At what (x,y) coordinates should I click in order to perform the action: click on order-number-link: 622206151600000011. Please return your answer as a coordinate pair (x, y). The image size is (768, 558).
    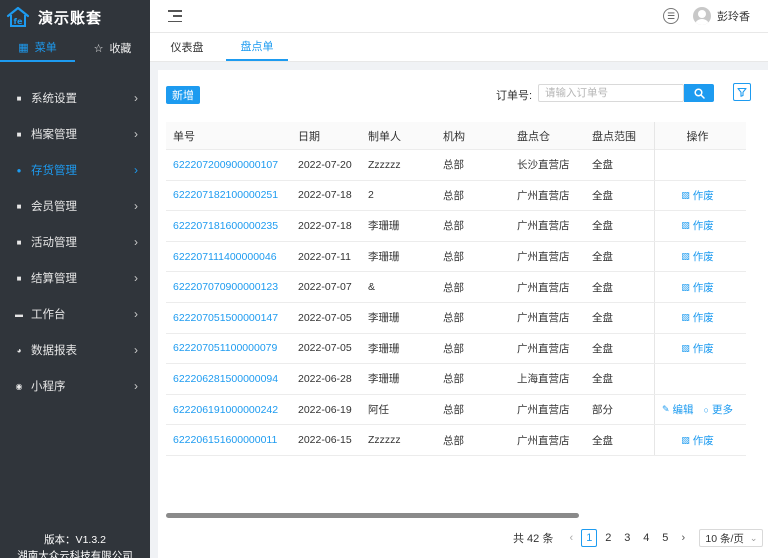
    Looking at the image, I should click on (229, 440).